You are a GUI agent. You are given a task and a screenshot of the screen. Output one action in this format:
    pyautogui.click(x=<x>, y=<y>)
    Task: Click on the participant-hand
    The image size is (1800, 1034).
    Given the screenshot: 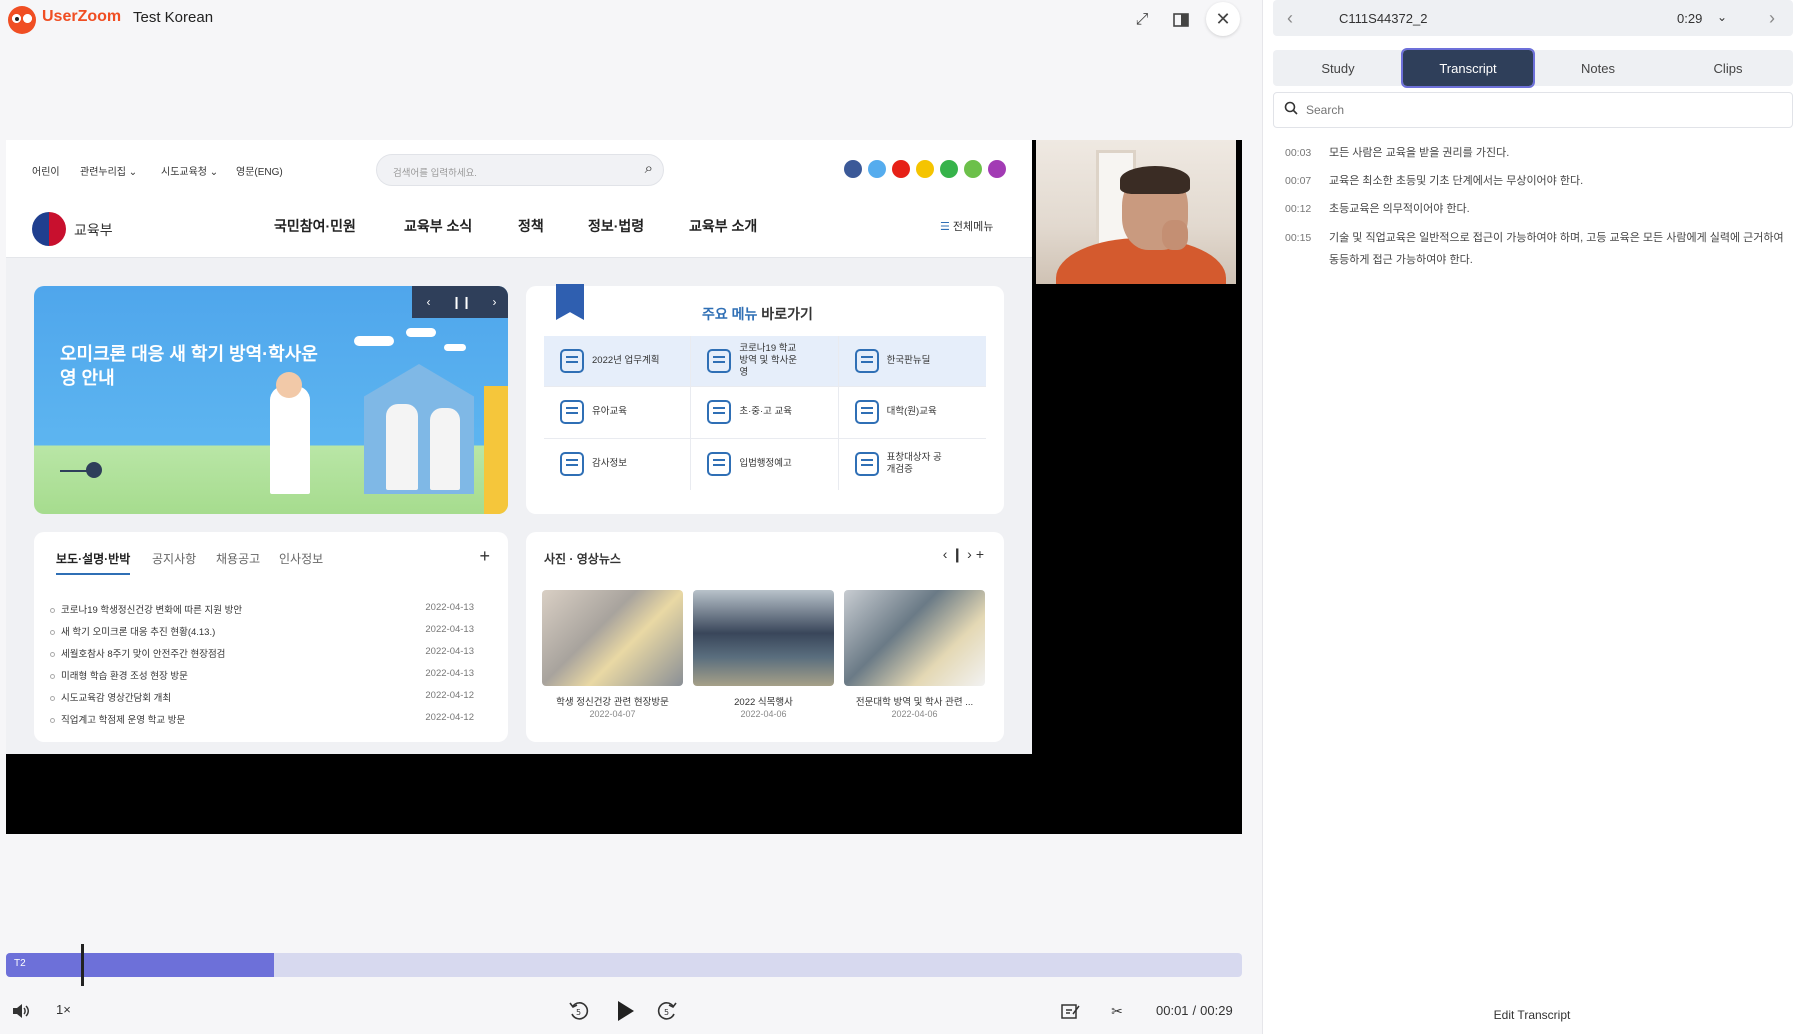 What is the action you would take?
    pyautogui.click(x=1175, y=235)
    